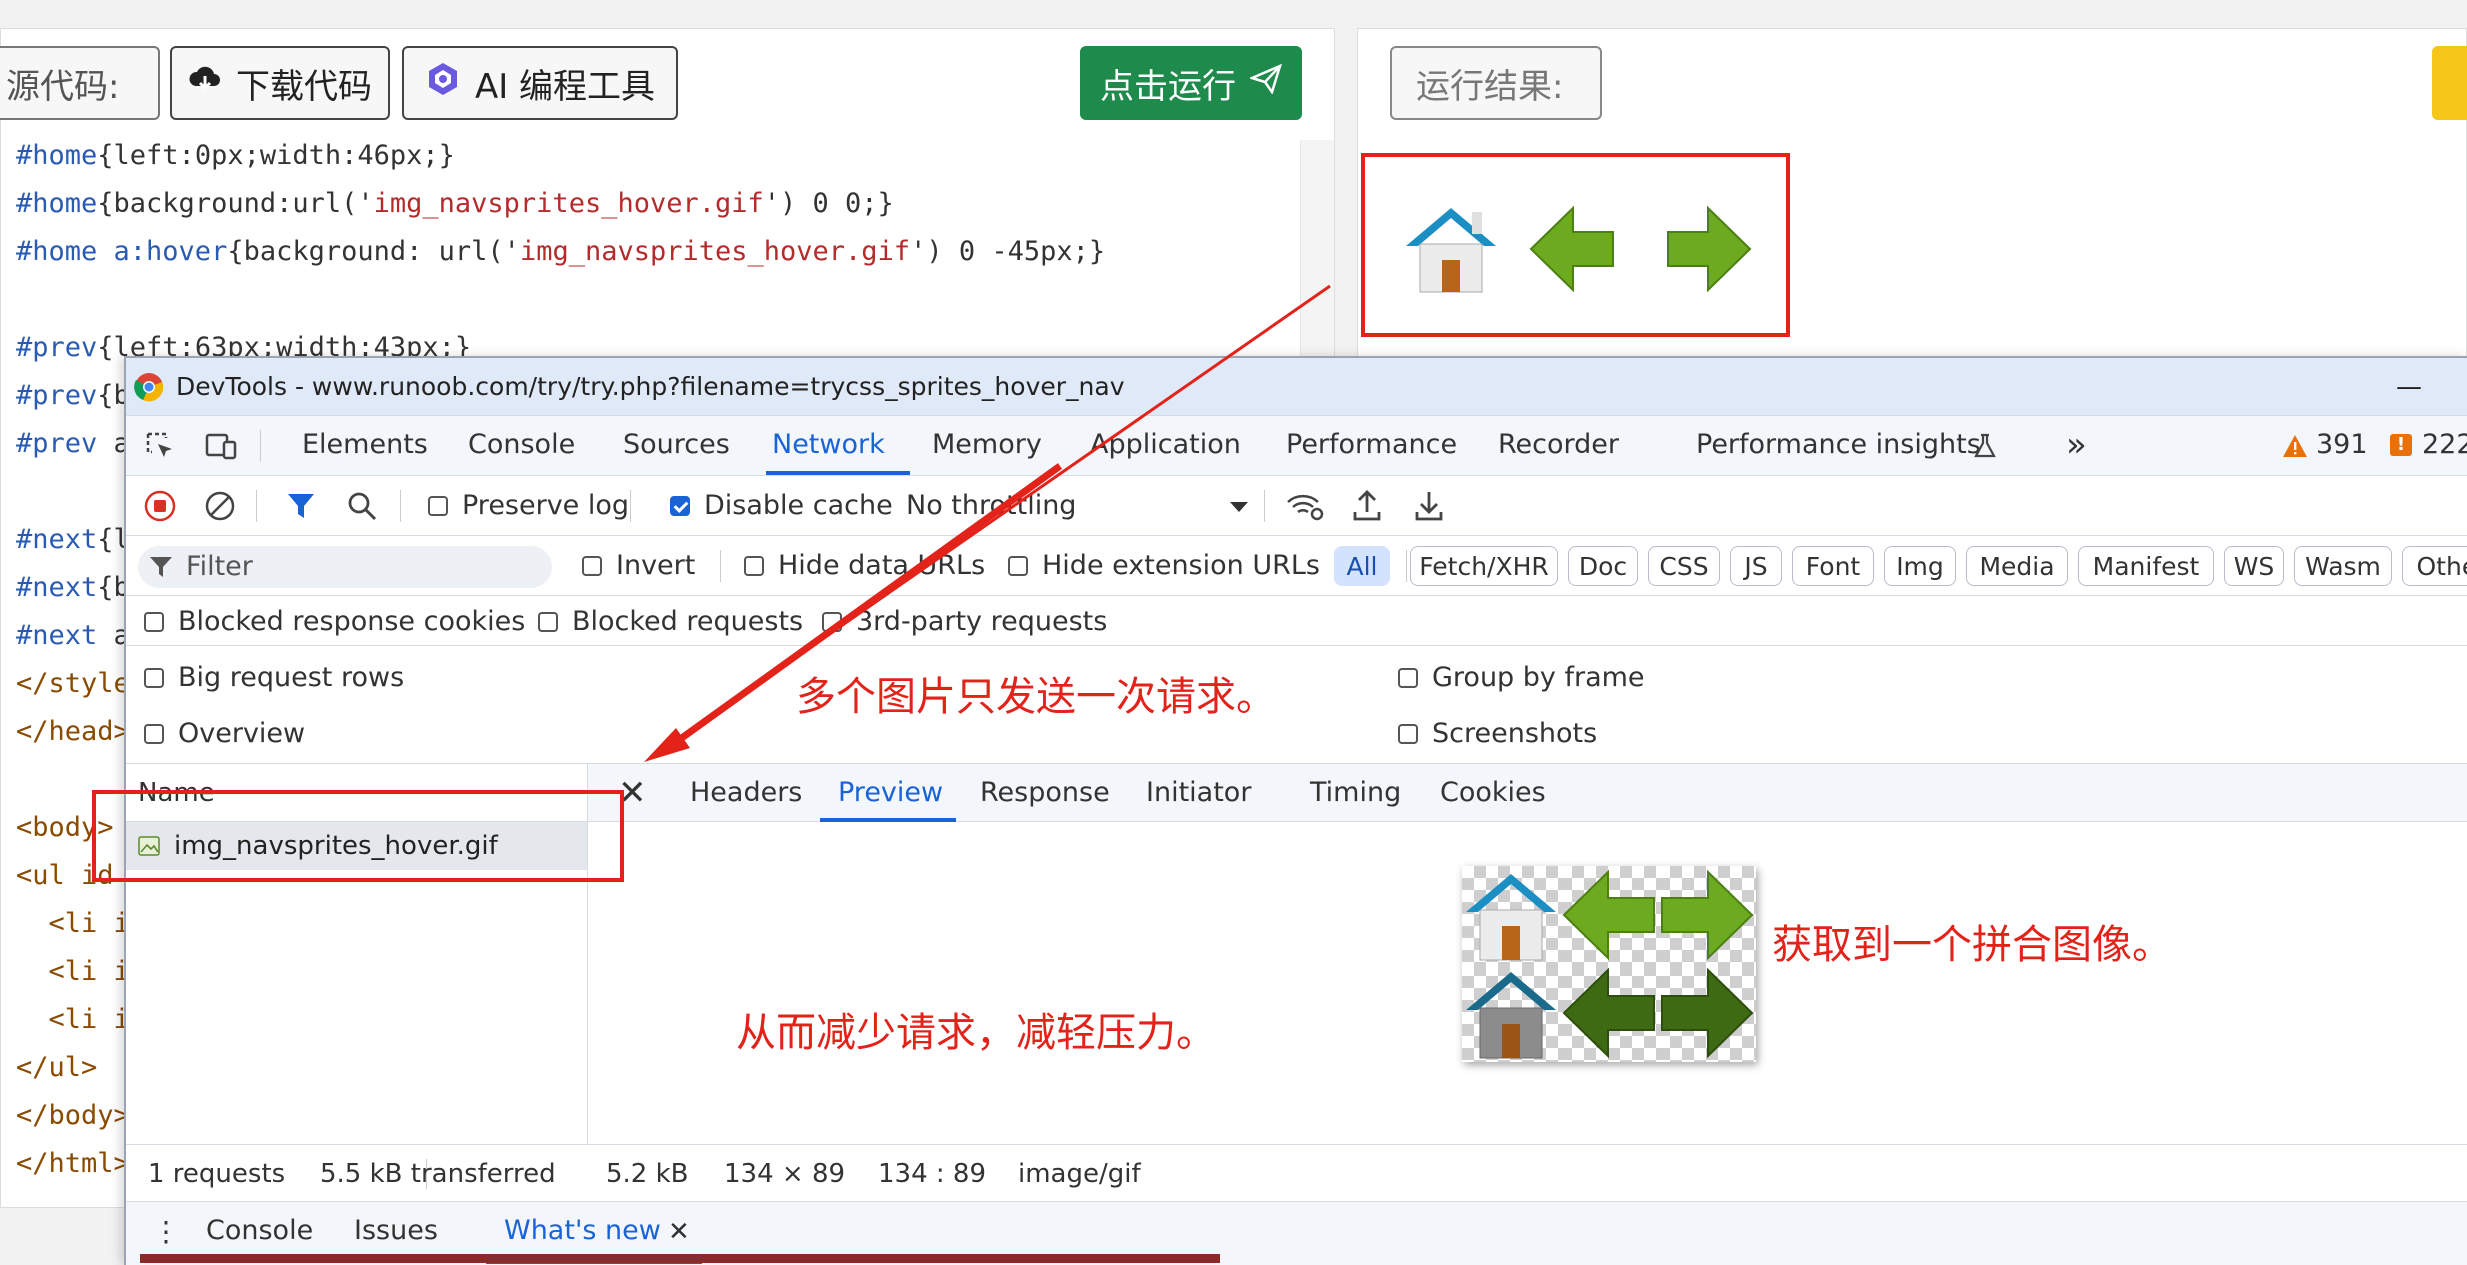  What do you see at coordinates (976, 1033) in the screenshot?
I see `annotation-reduce-load: 从而减少请求，减轻压力。` at bounding box center [976, 1033].